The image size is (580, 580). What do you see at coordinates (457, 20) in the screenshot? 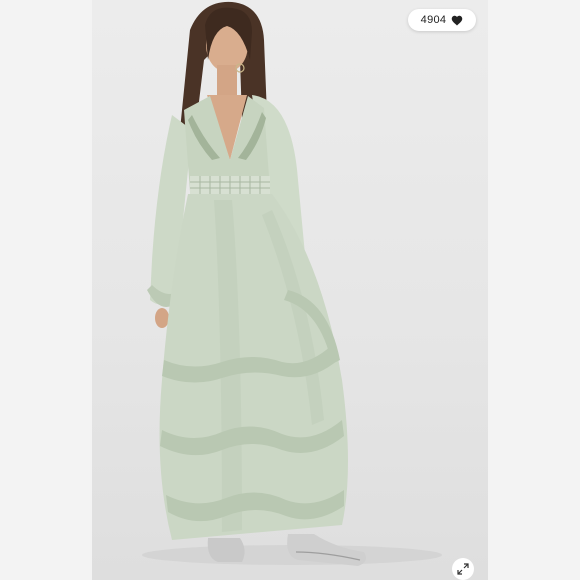
I see `heart-icon` at bounding box center [457, 20].